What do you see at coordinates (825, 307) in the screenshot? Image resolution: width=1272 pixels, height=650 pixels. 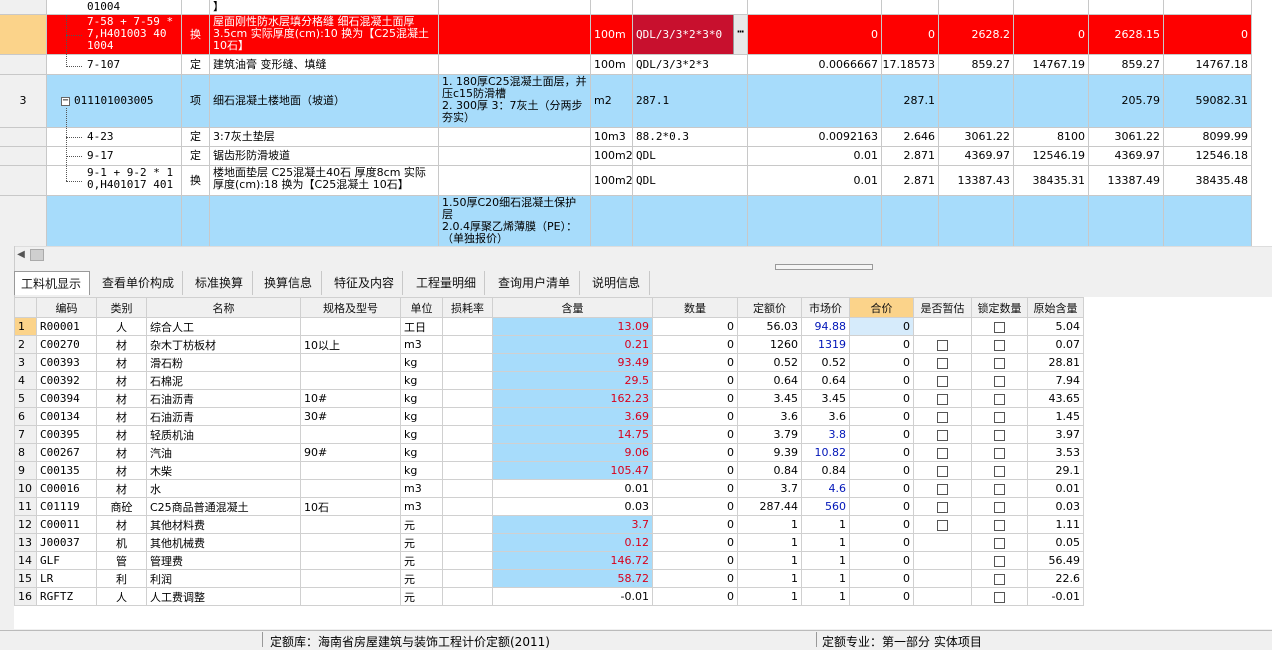 I see `col-header-market-price: 市场价` at bounding box center [825, 307].